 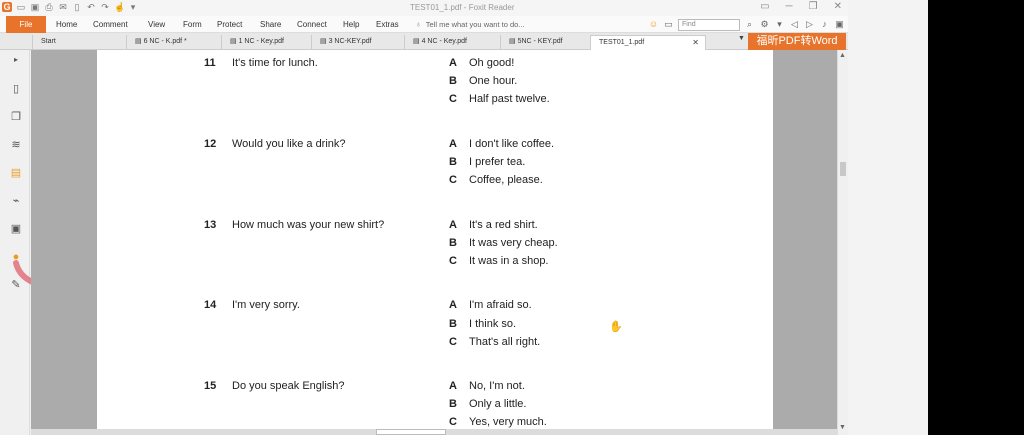 What do you see at coordinates (411, 432) in the screenshot?
I see `page-number-input` at bounding box center [411, 432].